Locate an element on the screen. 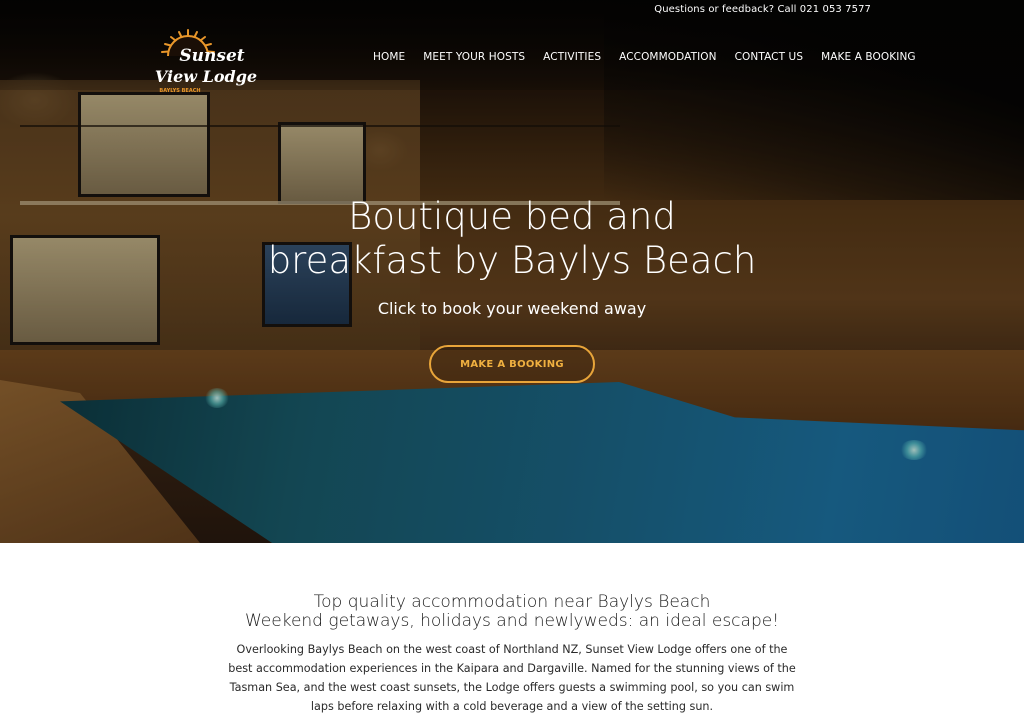 This screenshot has width=1024, height=718. nav-activities: ACTIVITIES is located at coordinates (572, 57).